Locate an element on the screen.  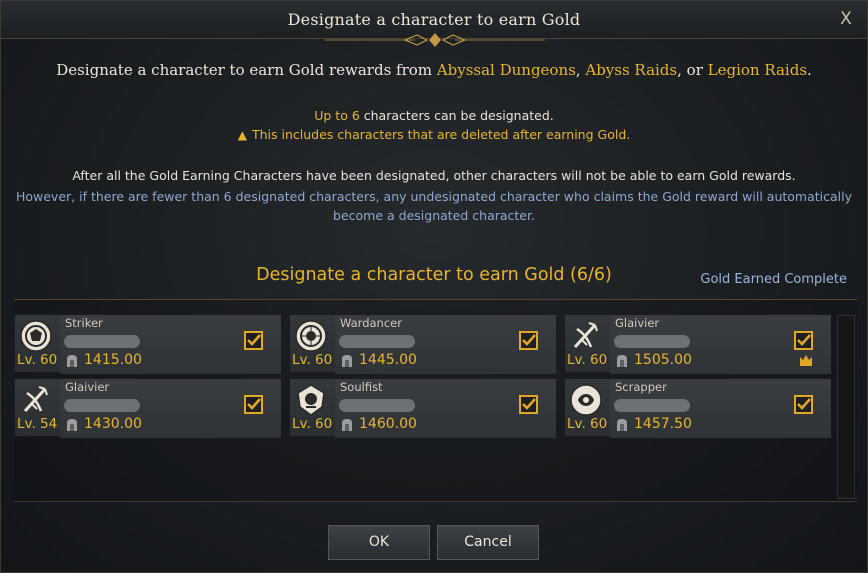
character-class: Soulfist is located at coordinates (361, 387).